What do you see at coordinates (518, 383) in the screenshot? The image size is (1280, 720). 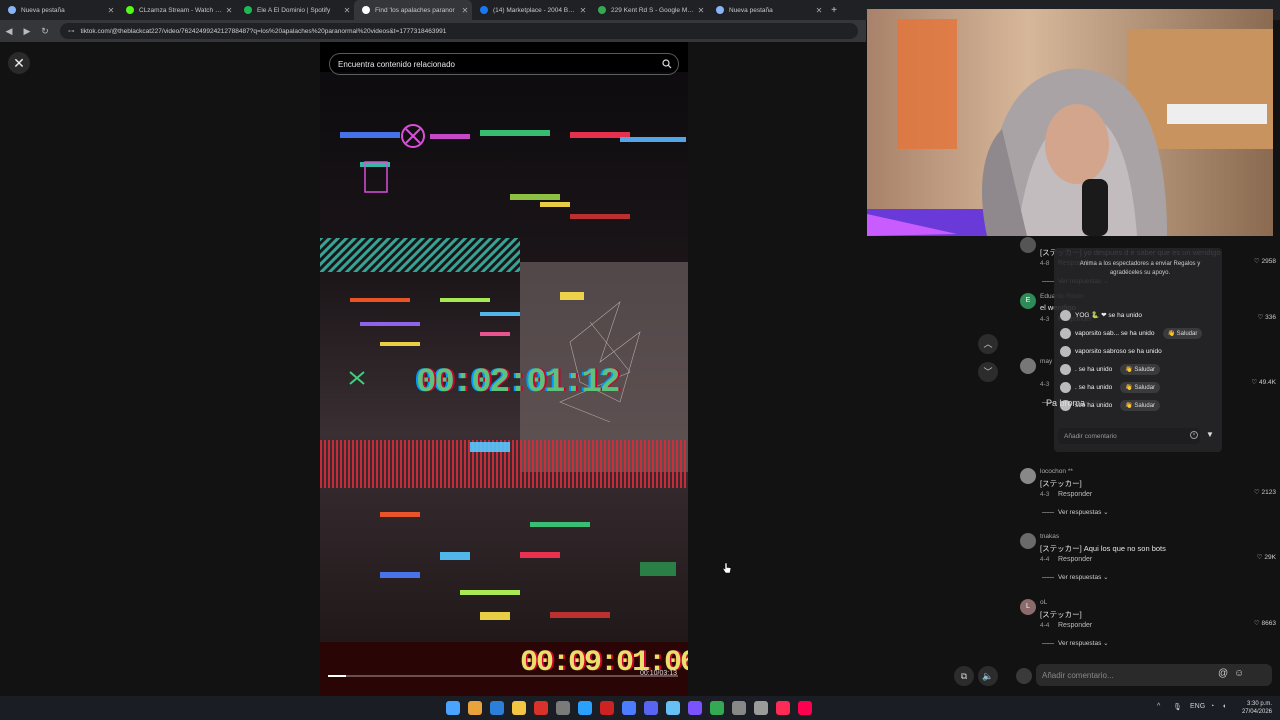 I see `video-timecode-overlay: 00:02:01:12` at bounding box center [518, 383].